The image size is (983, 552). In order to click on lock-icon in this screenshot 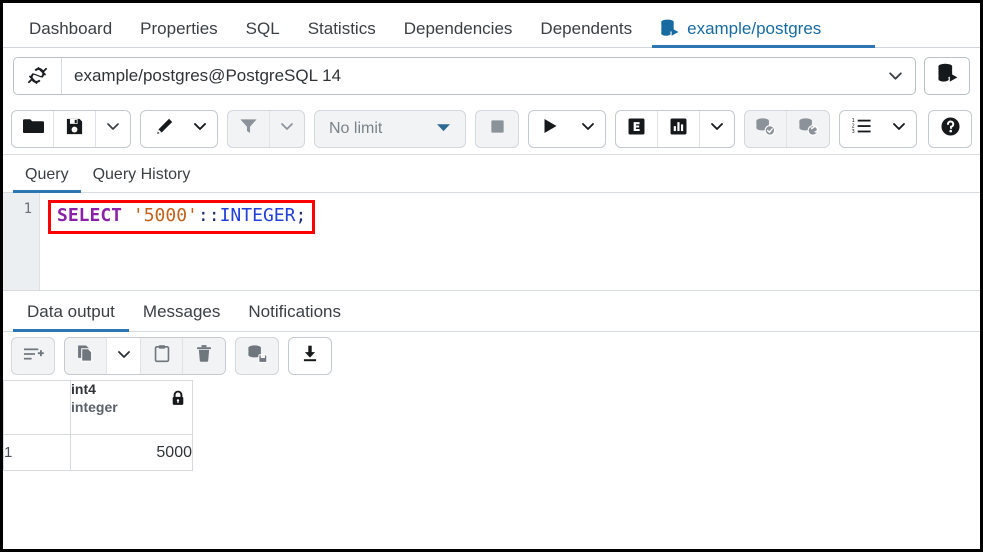, I will do `click(178, 398)`.